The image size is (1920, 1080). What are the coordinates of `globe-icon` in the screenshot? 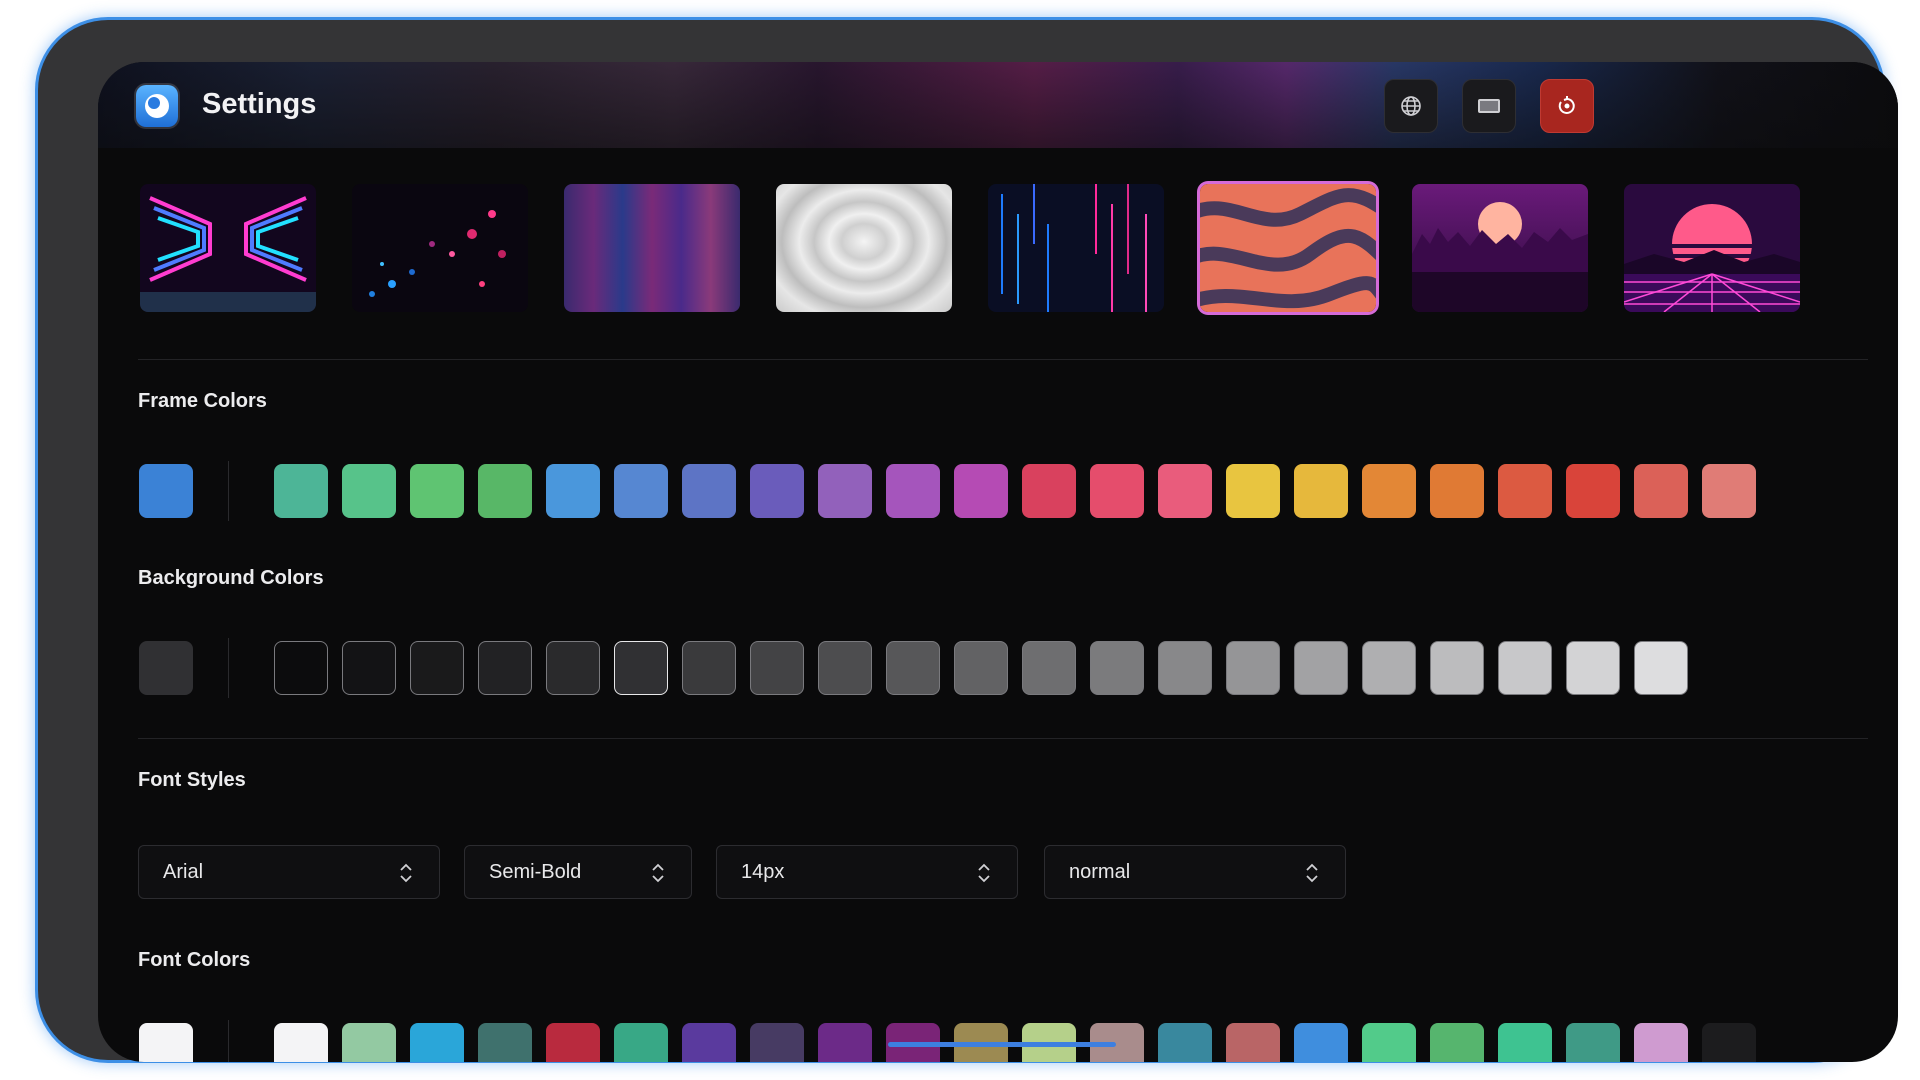 It's located at (1411, 106).